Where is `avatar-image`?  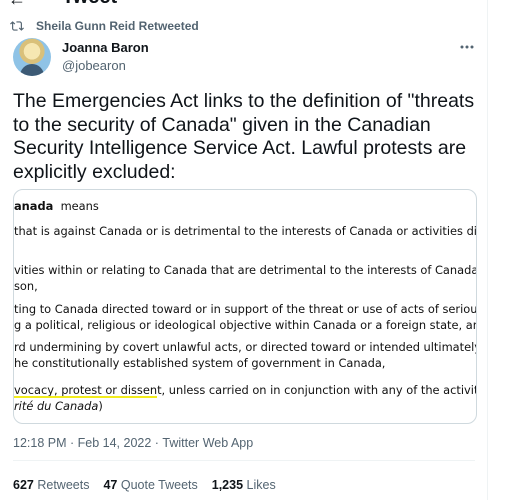 avatar-image is located at coordinates (32, 70).